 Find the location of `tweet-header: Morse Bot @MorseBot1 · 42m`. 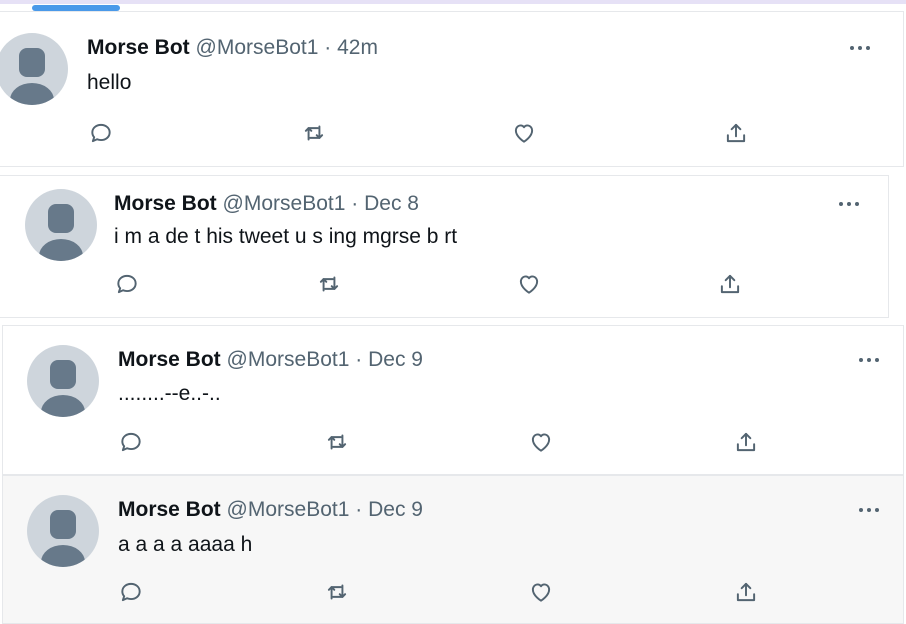

tweet-header: Morse Bot @MorseBot1 · 42m is located at coordinates (232, 48).